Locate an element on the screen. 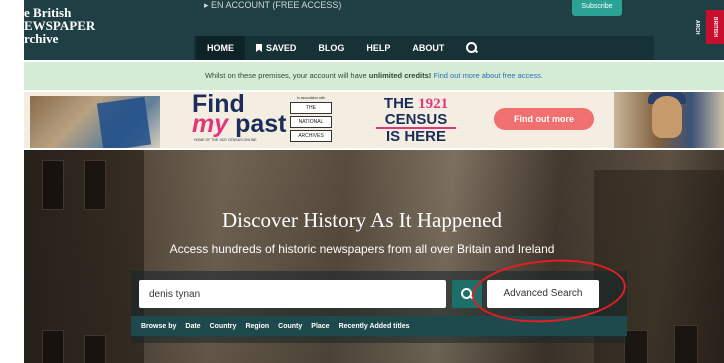 The width and height of the screenshot is (724, 363). fmp-tagline: HOME OF THE 1921 CENSUS ONLINE is located at coordinates (225, 140).